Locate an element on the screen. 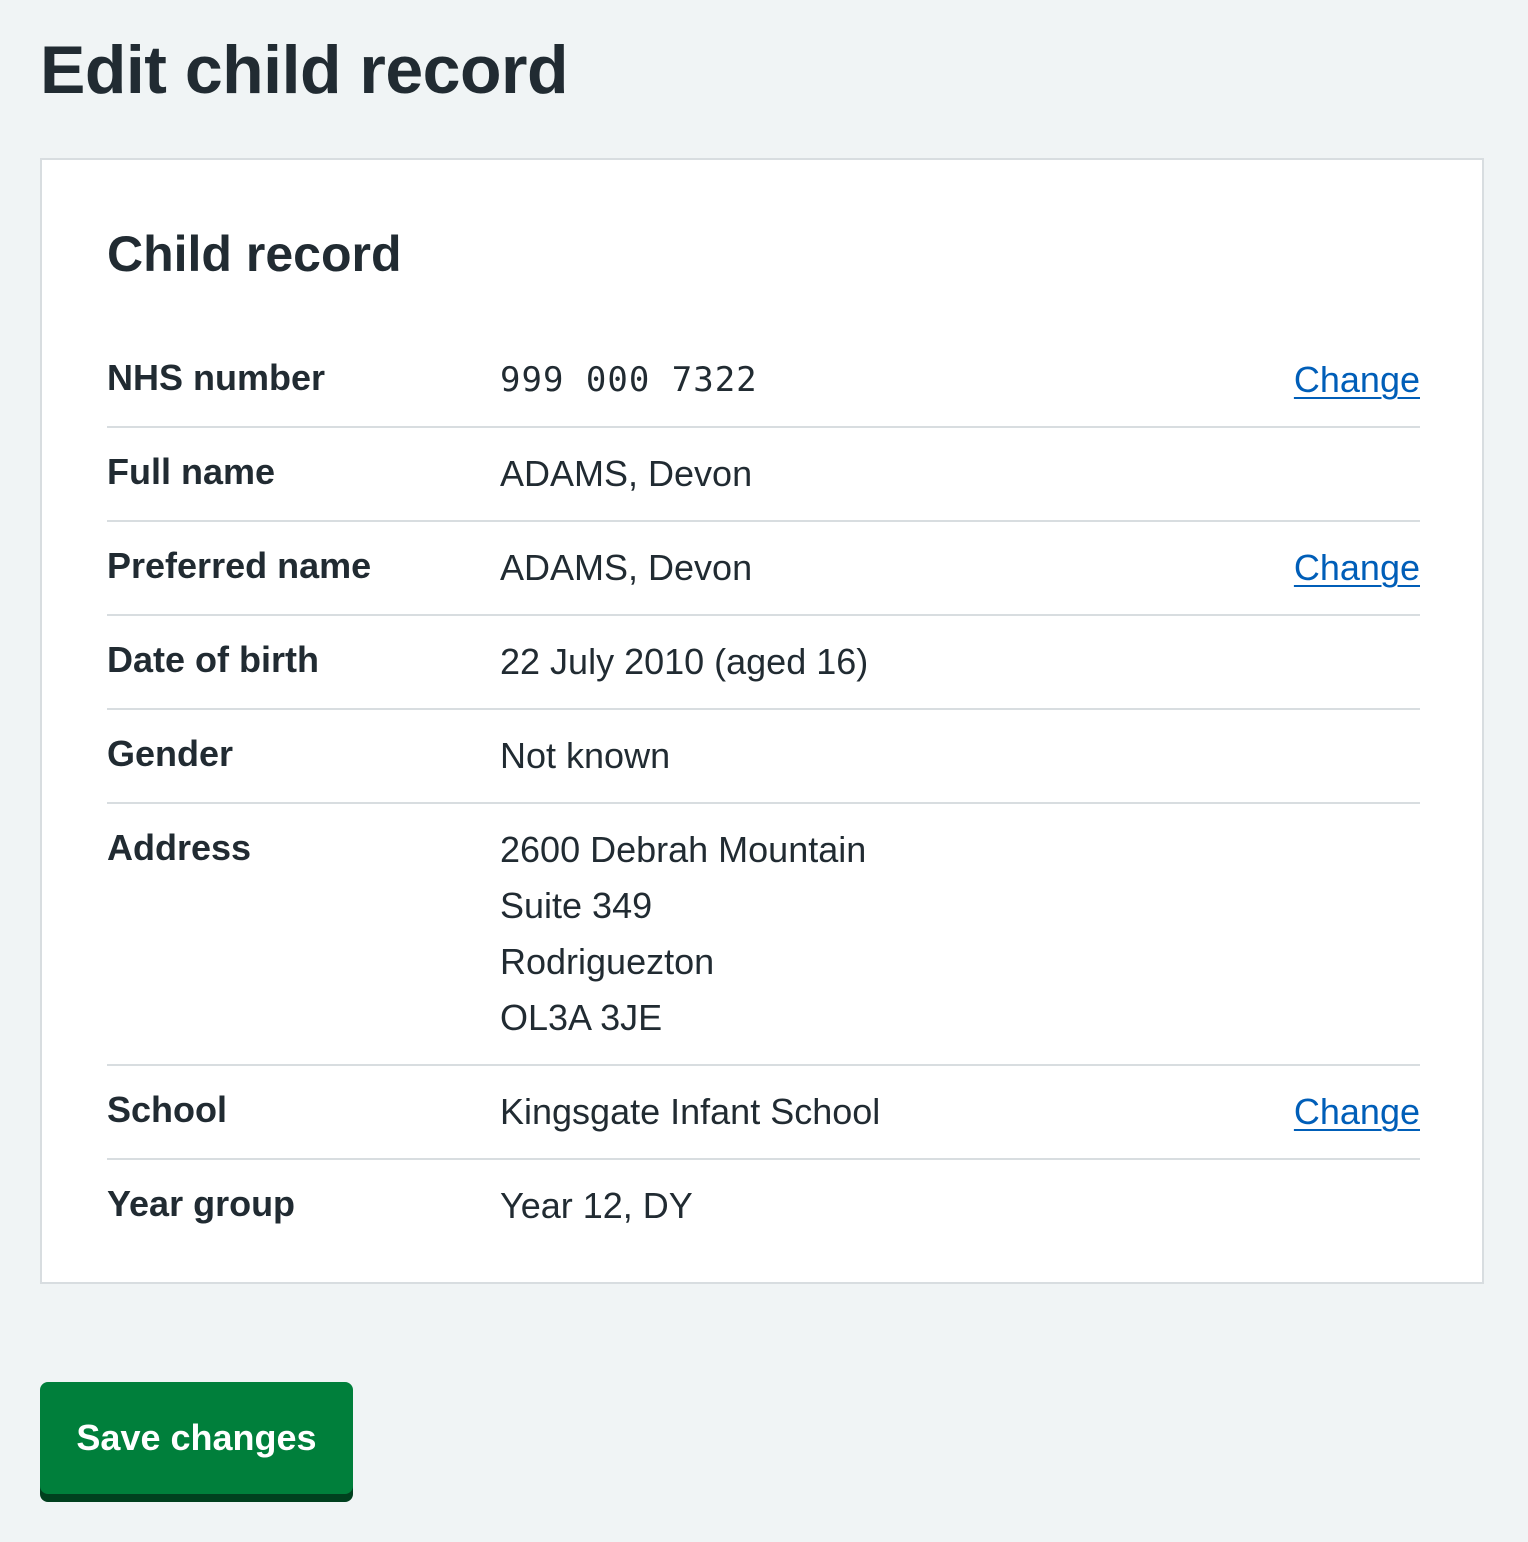  preferred-name-label: Preferred name is located at coordinates (239, 565).